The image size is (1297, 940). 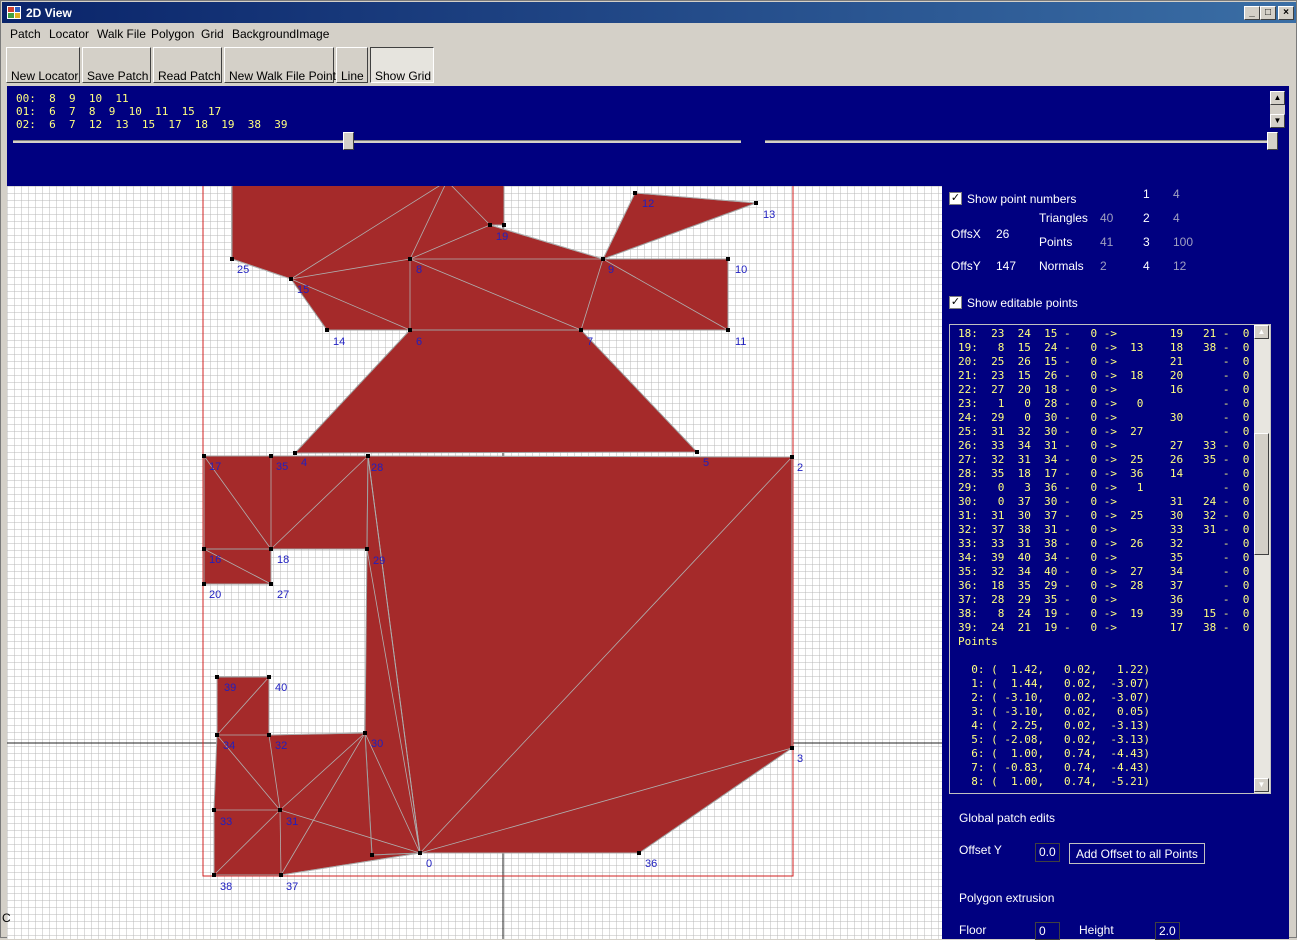 What do you see at coordinates (116, 65) in the screenshot?
I see `save-patch-button: Save Patch` at bounding box center [116, 65].